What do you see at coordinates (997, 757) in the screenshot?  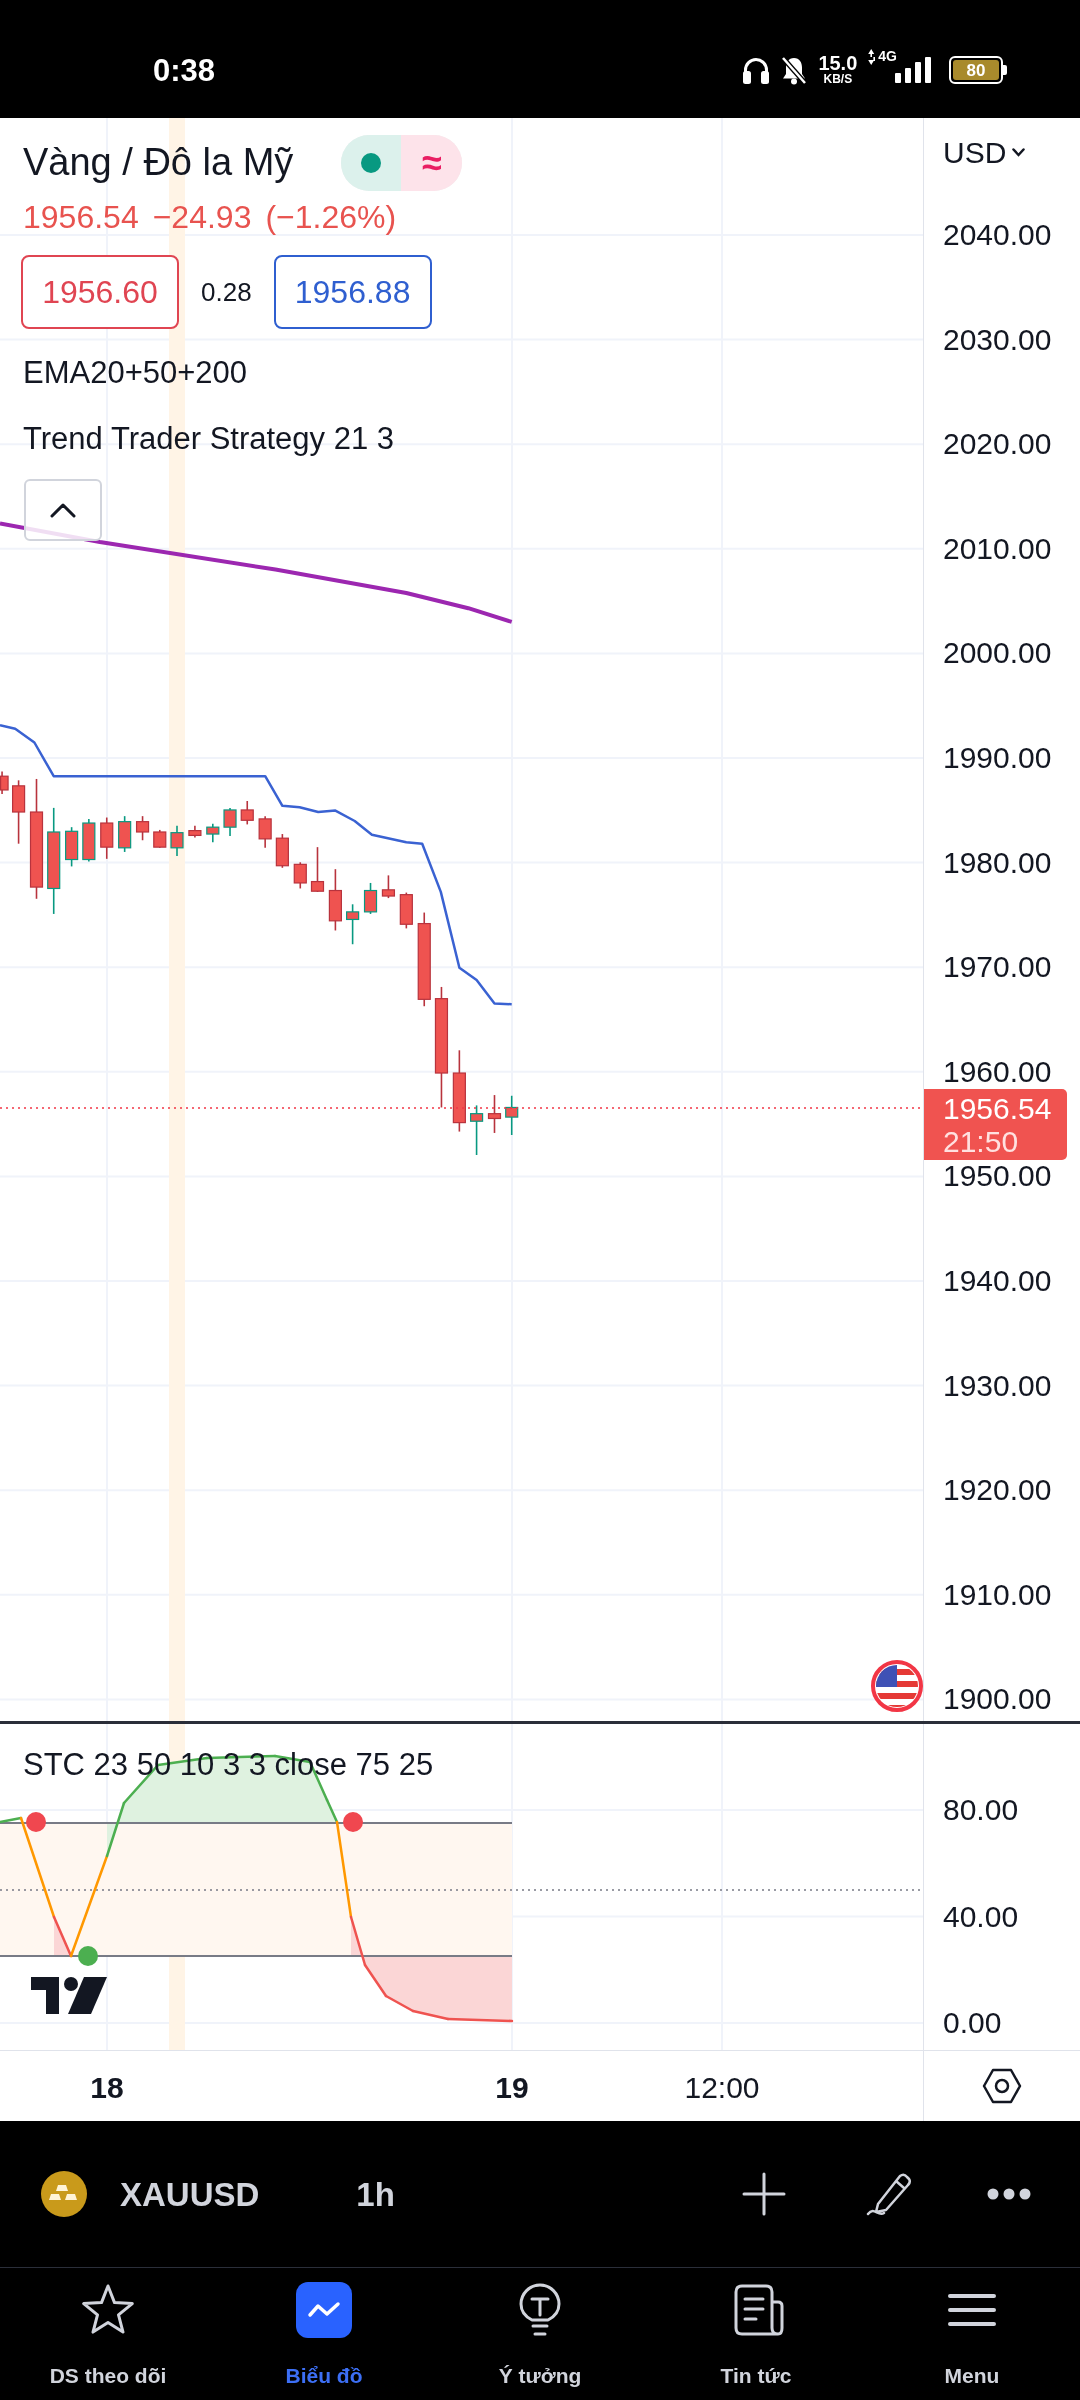 I see `price-tick: 1990.00` at bounding box center [997, 757].